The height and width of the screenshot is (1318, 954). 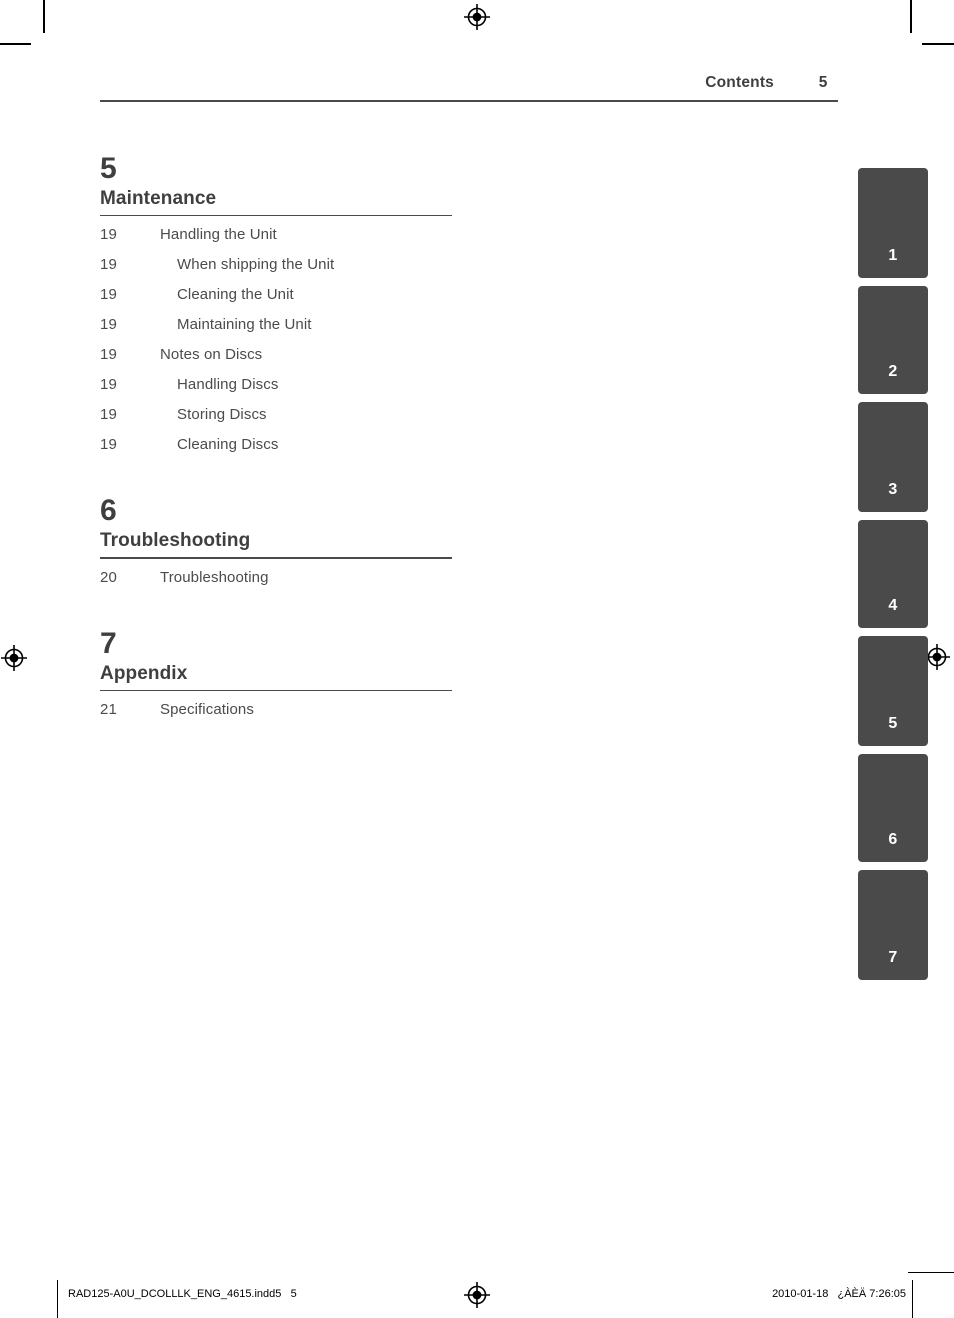 What do you see at coordinates (893, 691) in the screenshot?
I see `chapter-tab: 5` at bounding box center [893, 691].